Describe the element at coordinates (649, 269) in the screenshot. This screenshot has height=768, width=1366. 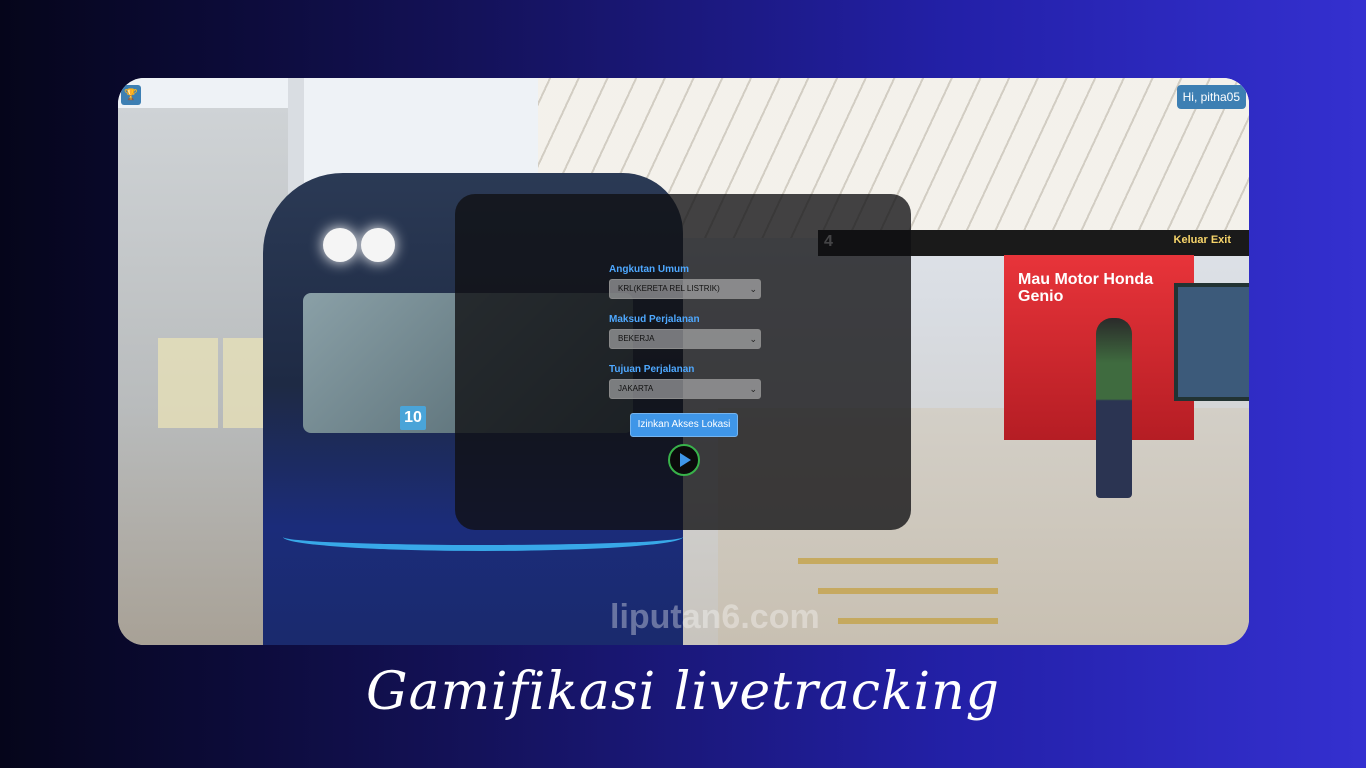
I see `transport-label: Angkutan Umum` at that location.